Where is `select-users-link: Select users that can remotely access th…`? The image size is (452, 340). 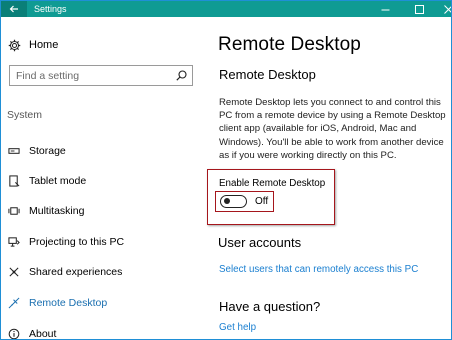
select-users-link: Select users that can remotely access th… is located at coordinates (318, 269).